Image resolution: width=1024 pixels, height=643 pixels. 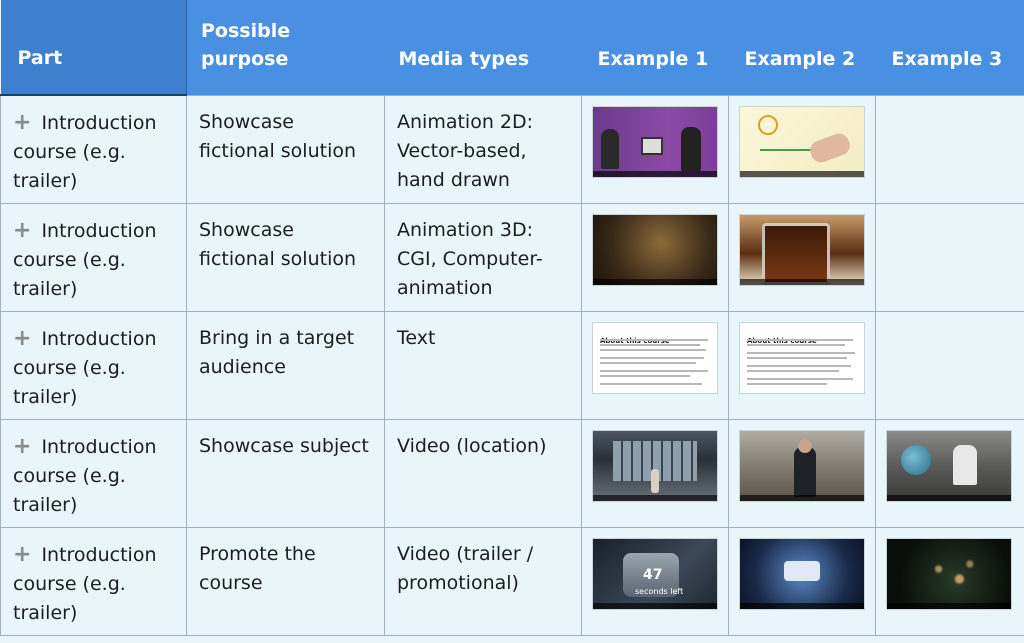 What do you see at coordinates (949, 465) in the screenshot?
I see `factory-globe-thumbnail` at bounding box center [949, 465].